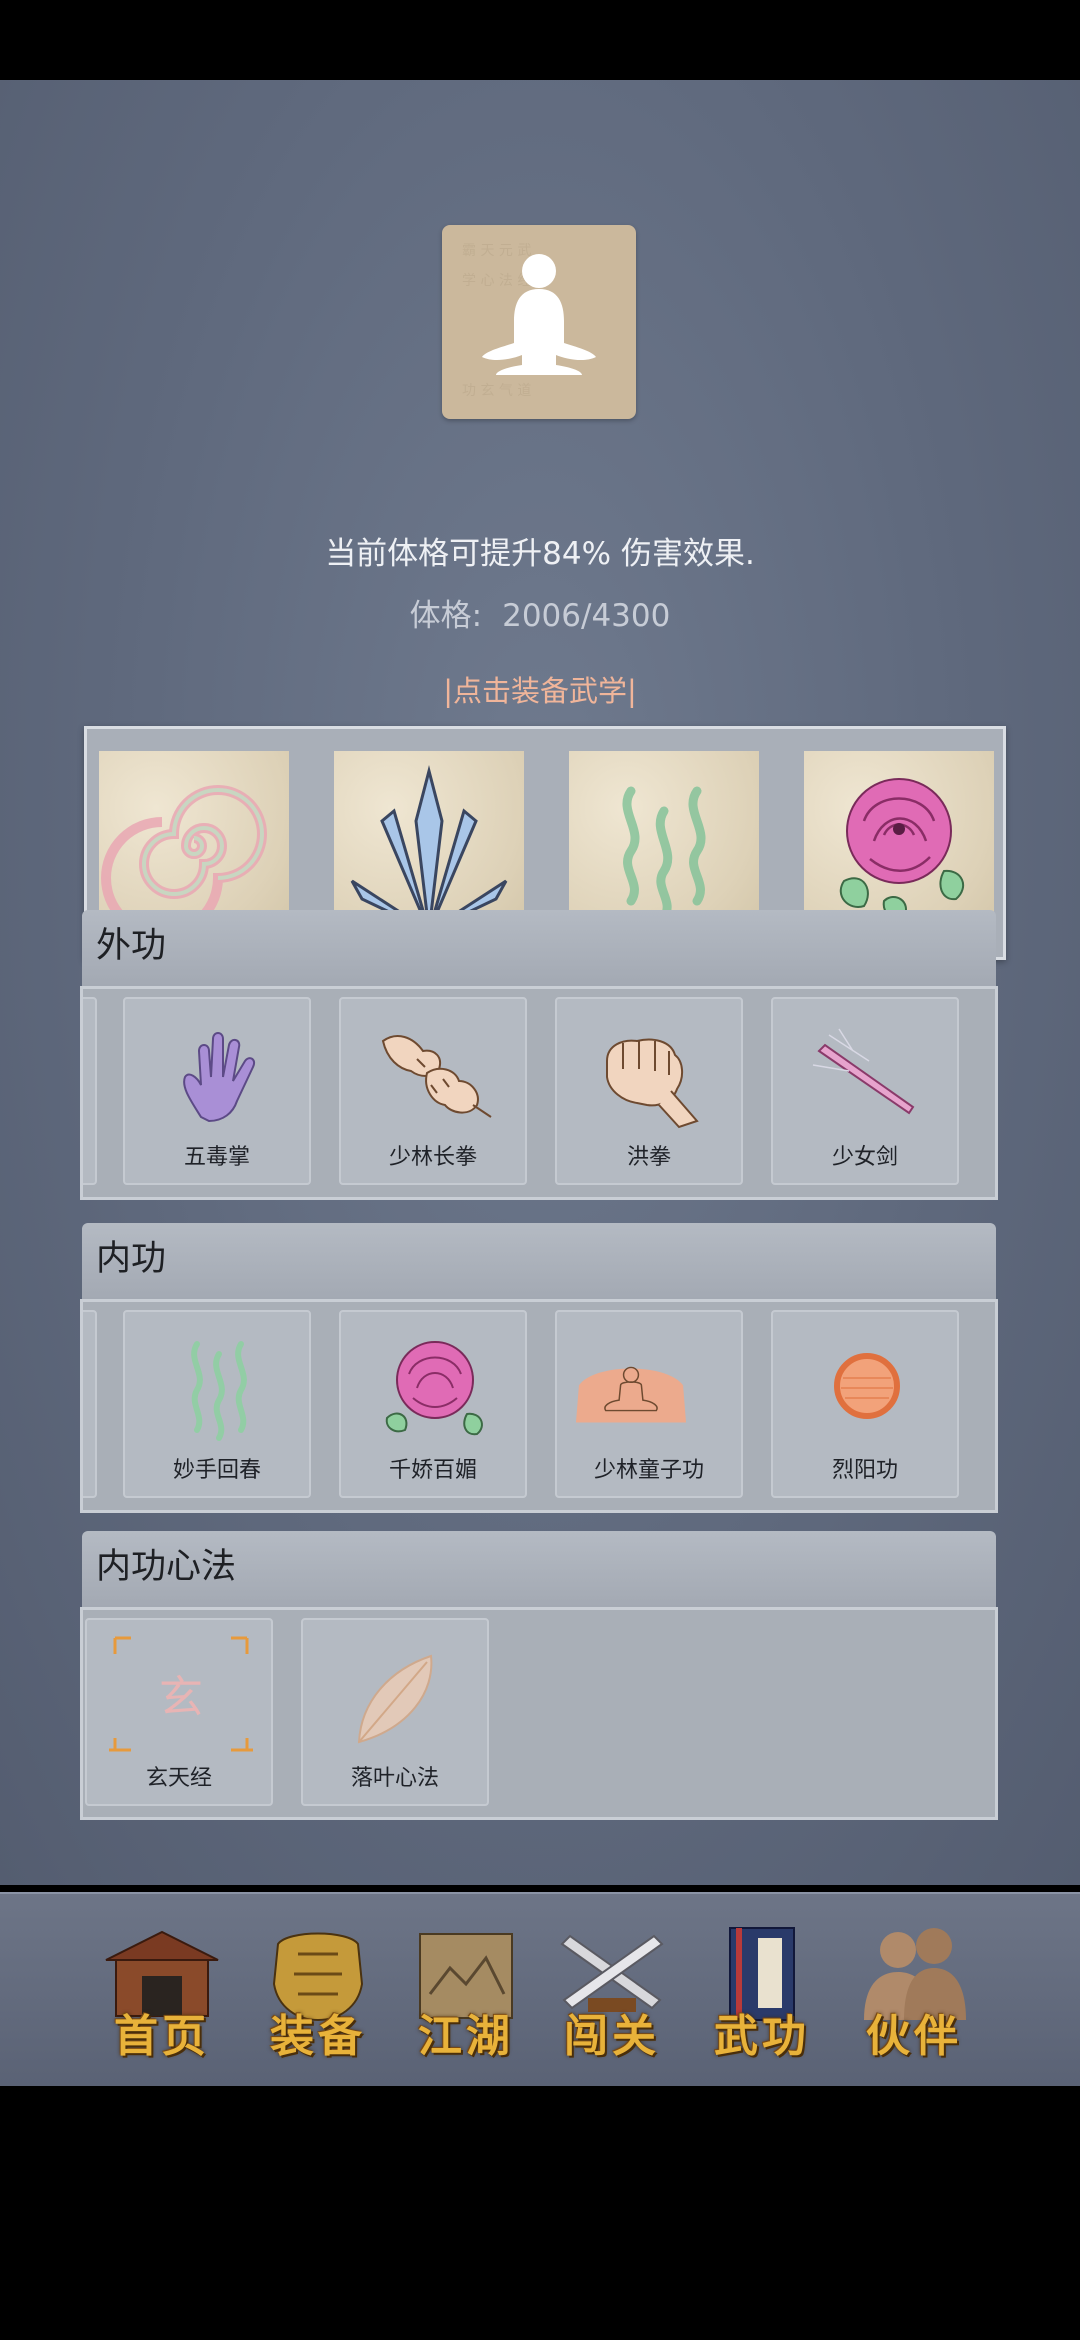 Image resolution: width=1080 pixels, height=2340 pixels. What do you see at coordinates (219, 1077) in the screenshot?
I see `purple-hand-icon` at bounding box center [219, 1077].